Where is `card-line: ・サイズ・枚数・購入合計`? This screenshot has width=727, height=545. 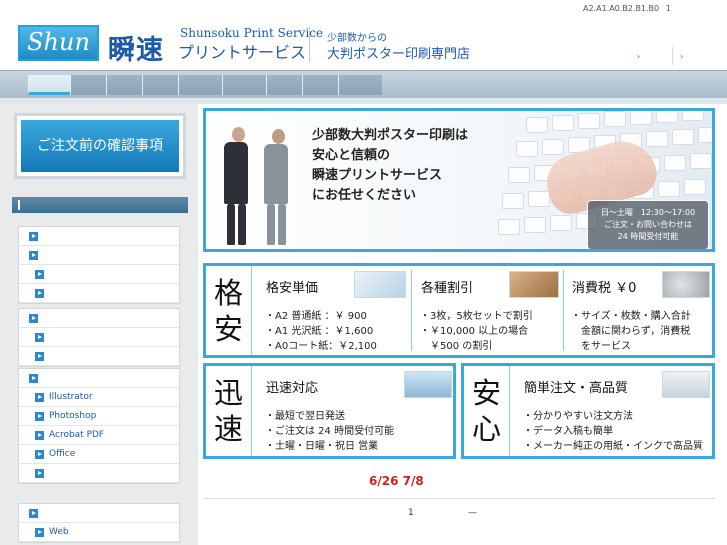
card-line: ・サイズ・枚数・購入合計 is located at coordinates (631, 316).